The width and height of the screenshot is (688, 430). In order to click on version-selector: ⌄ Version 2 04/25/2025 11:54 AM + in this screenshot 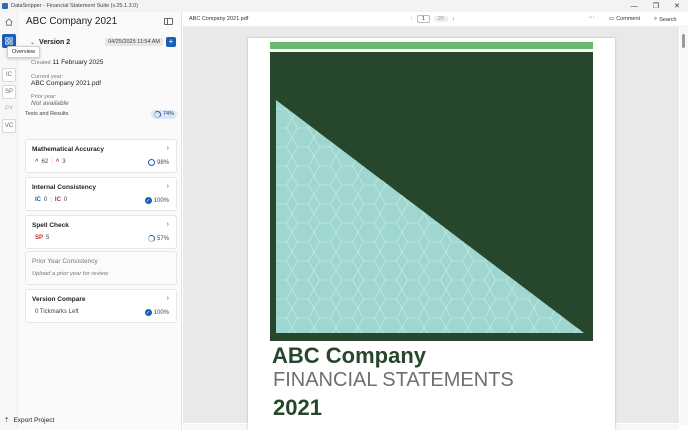, I will do `click(103, 42)`.